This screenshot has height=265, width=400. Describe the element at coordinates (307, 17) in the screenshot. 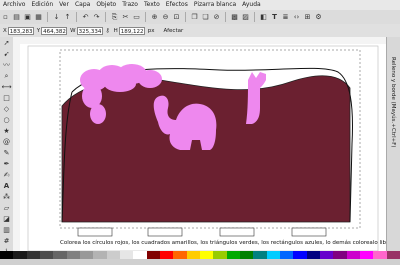

I see `align-icon: ⊞` at that location.